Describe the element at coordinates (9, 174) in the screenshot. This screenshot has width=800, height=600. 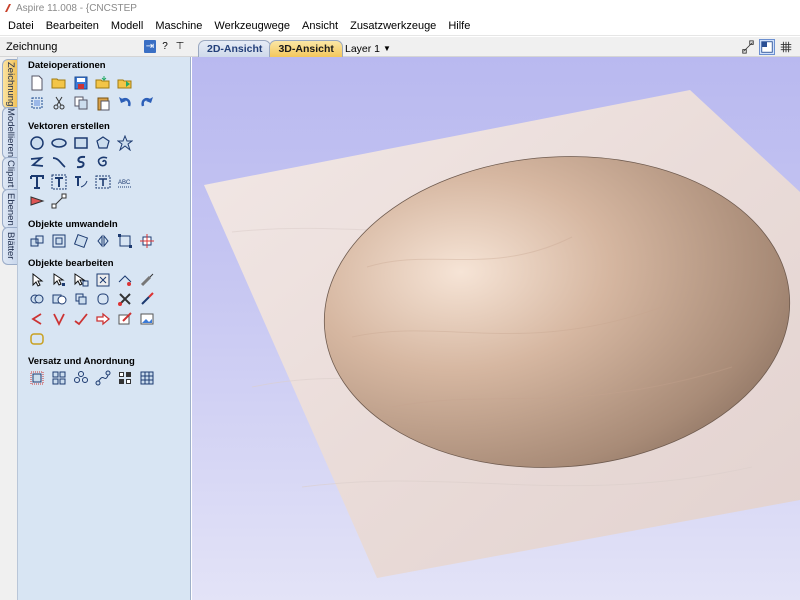
I see `side-tab-clipart: Clipart` at that location.